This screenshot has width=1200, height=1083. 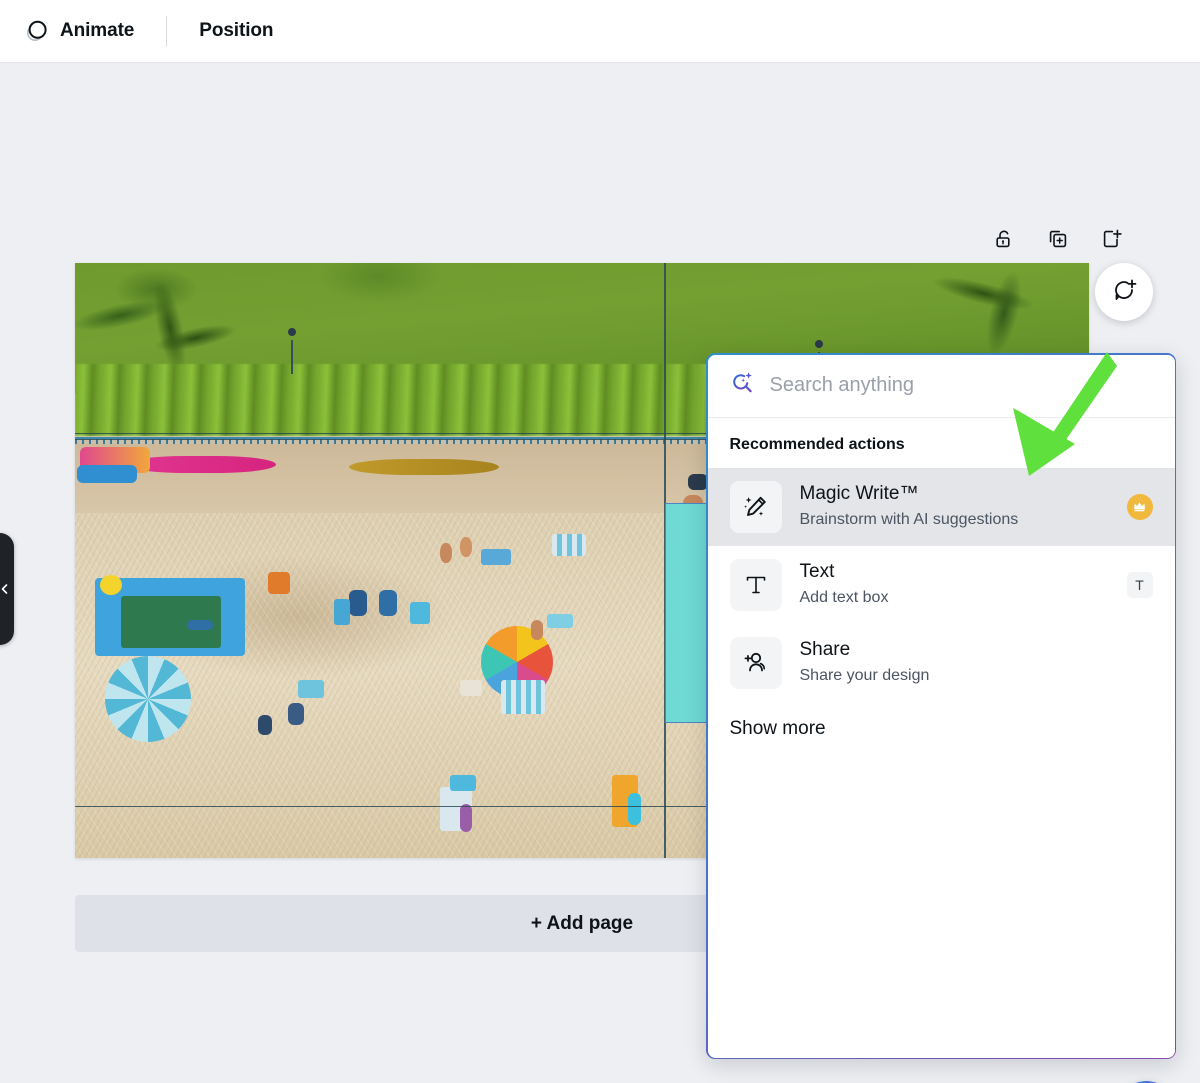 I want to click on search-bar, so click(x=941, y=386).